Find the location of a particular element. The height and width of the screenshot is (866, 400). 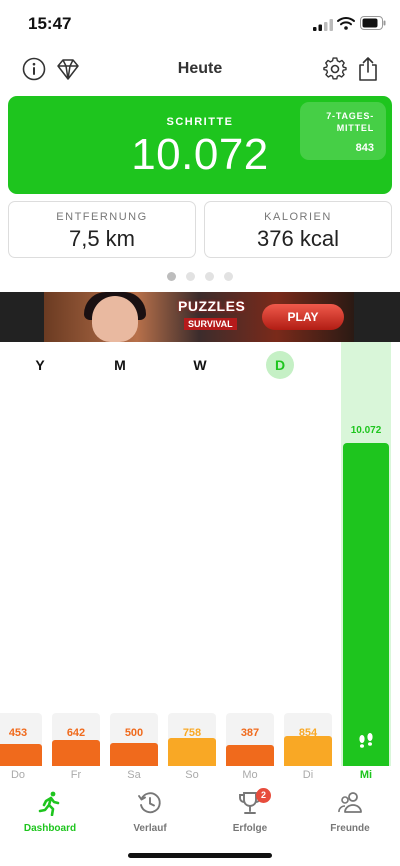

chart-value-label: 453 is located at coordinates (18, 733).